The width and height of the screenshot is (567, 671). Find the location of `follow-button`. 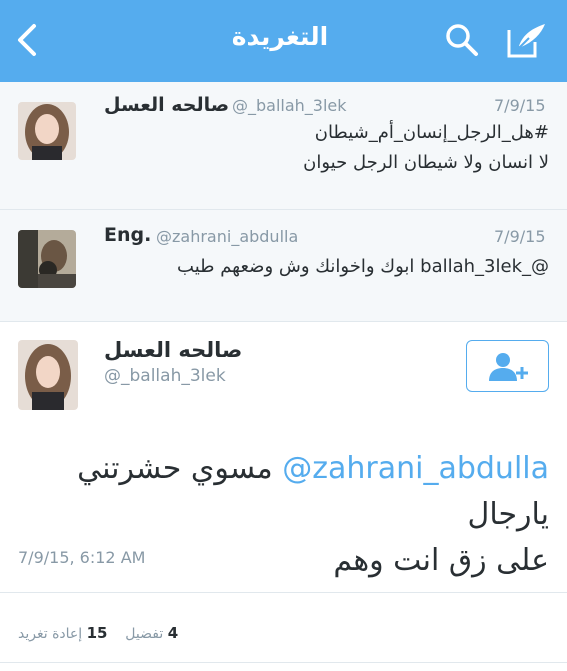

follow-button is located at coordinates (507, 366).